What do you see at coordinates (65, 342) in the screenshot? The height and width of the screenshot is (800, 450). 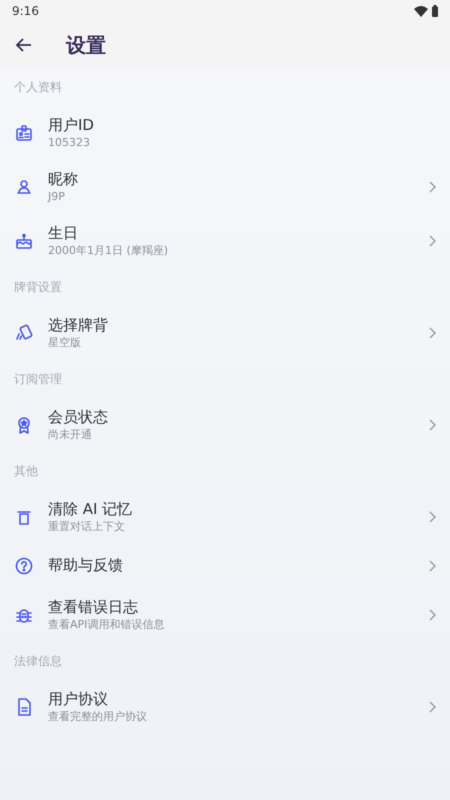 I see `item-subtitle: 星空版` at bounding box center [65, 342].